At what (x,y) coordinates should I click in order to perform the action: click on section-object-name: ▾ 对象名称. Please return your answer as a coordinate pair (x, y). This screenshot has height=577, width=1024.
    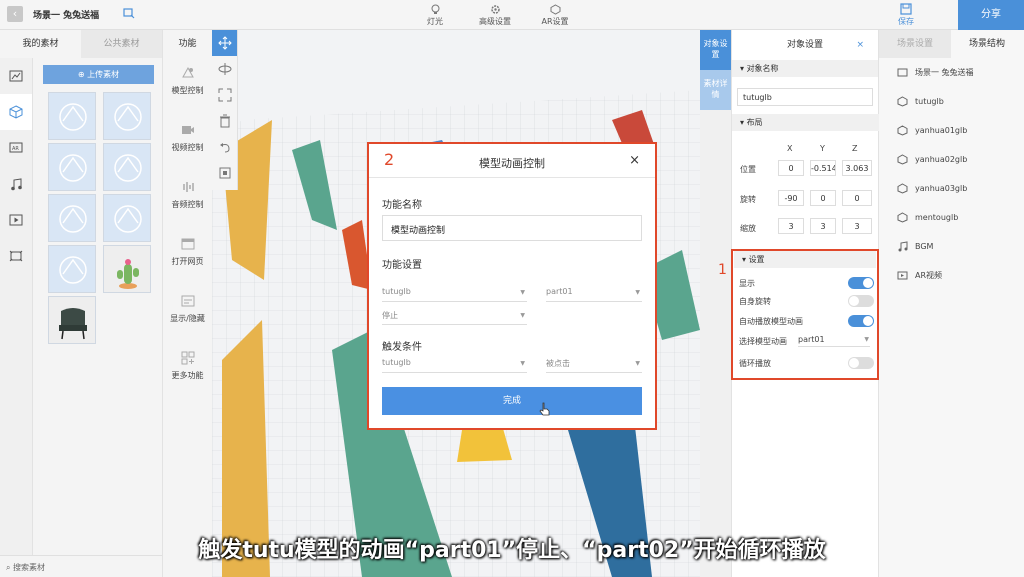
    Looking at the image, I should click on (805, 68).